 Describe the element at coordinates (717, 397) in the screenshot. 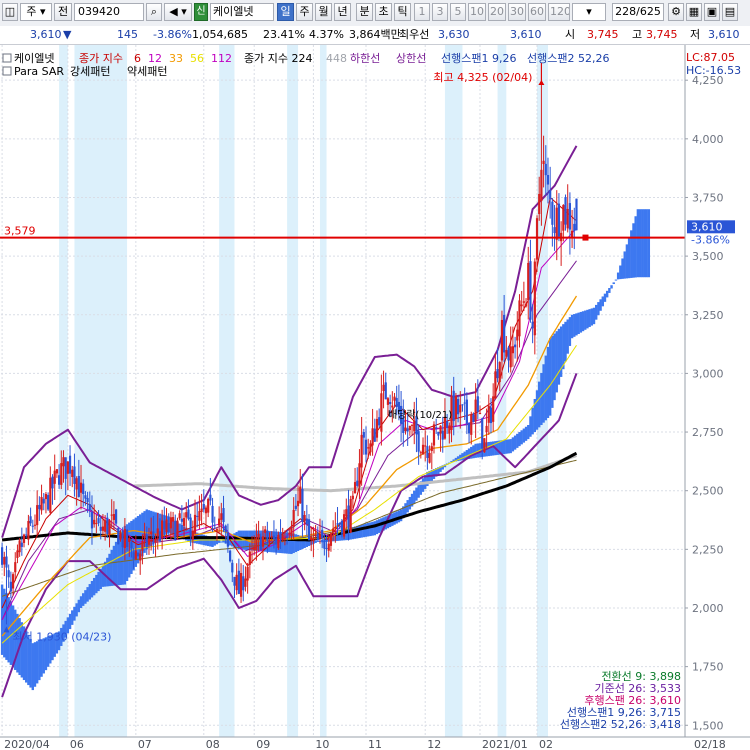

I see `y-axis-panel` at that location.